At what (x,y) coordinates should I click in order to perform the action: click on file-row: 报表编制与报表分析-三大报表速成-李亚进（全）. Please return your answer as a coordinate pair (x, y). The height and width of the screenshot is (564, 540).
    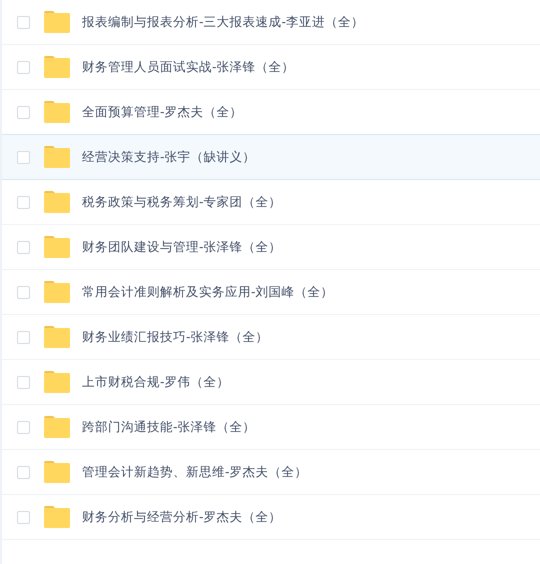
    Looking at the image, I should click on (271, 22).